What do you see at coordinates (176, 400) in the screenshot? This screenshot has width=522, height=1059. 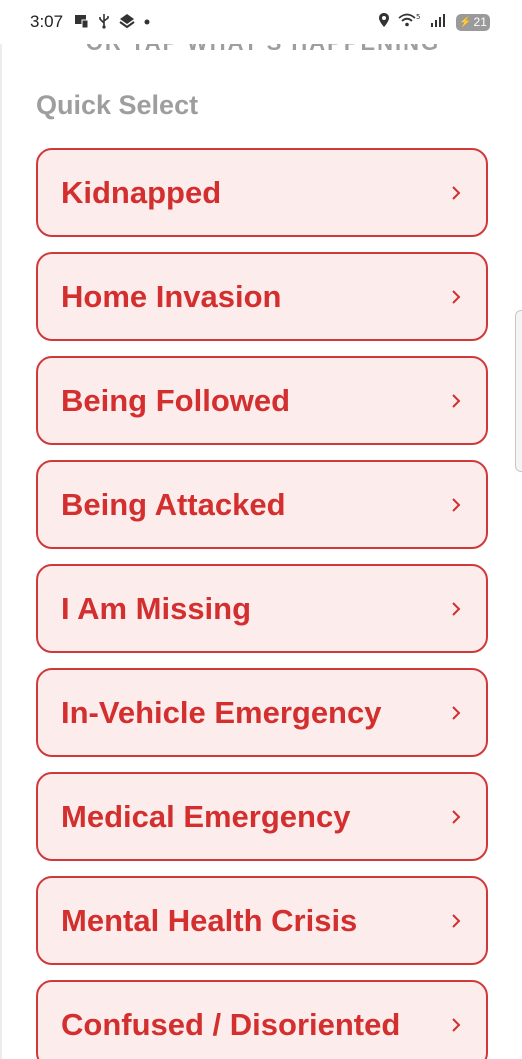 I see `option-label: Being Followed` at bounding box center [176, 400].